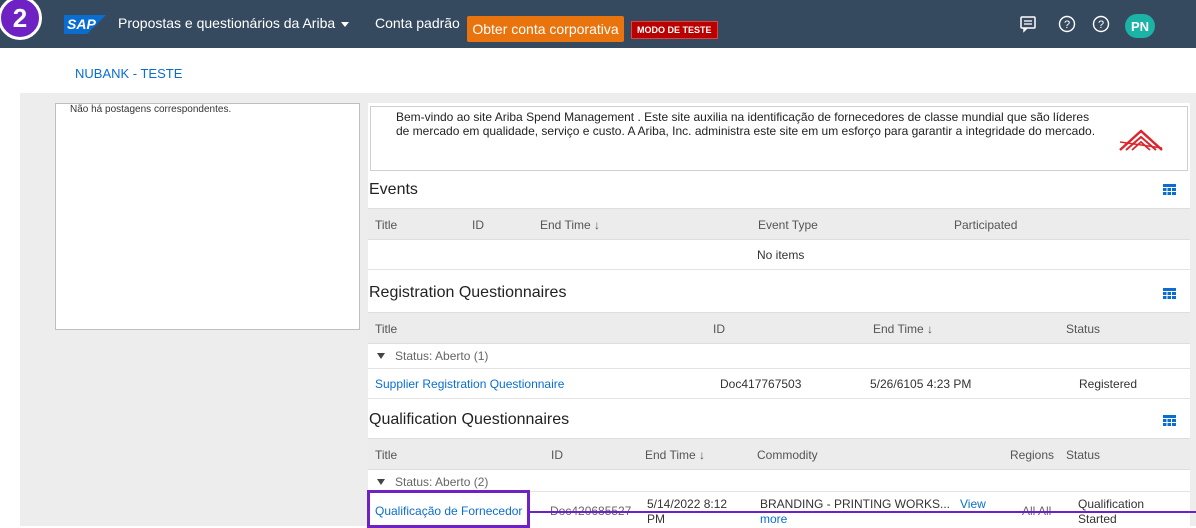  What do you see at coordinates (448, 509) in the screenshot?
I see `highlight-box` at bounding box center [448, 509].